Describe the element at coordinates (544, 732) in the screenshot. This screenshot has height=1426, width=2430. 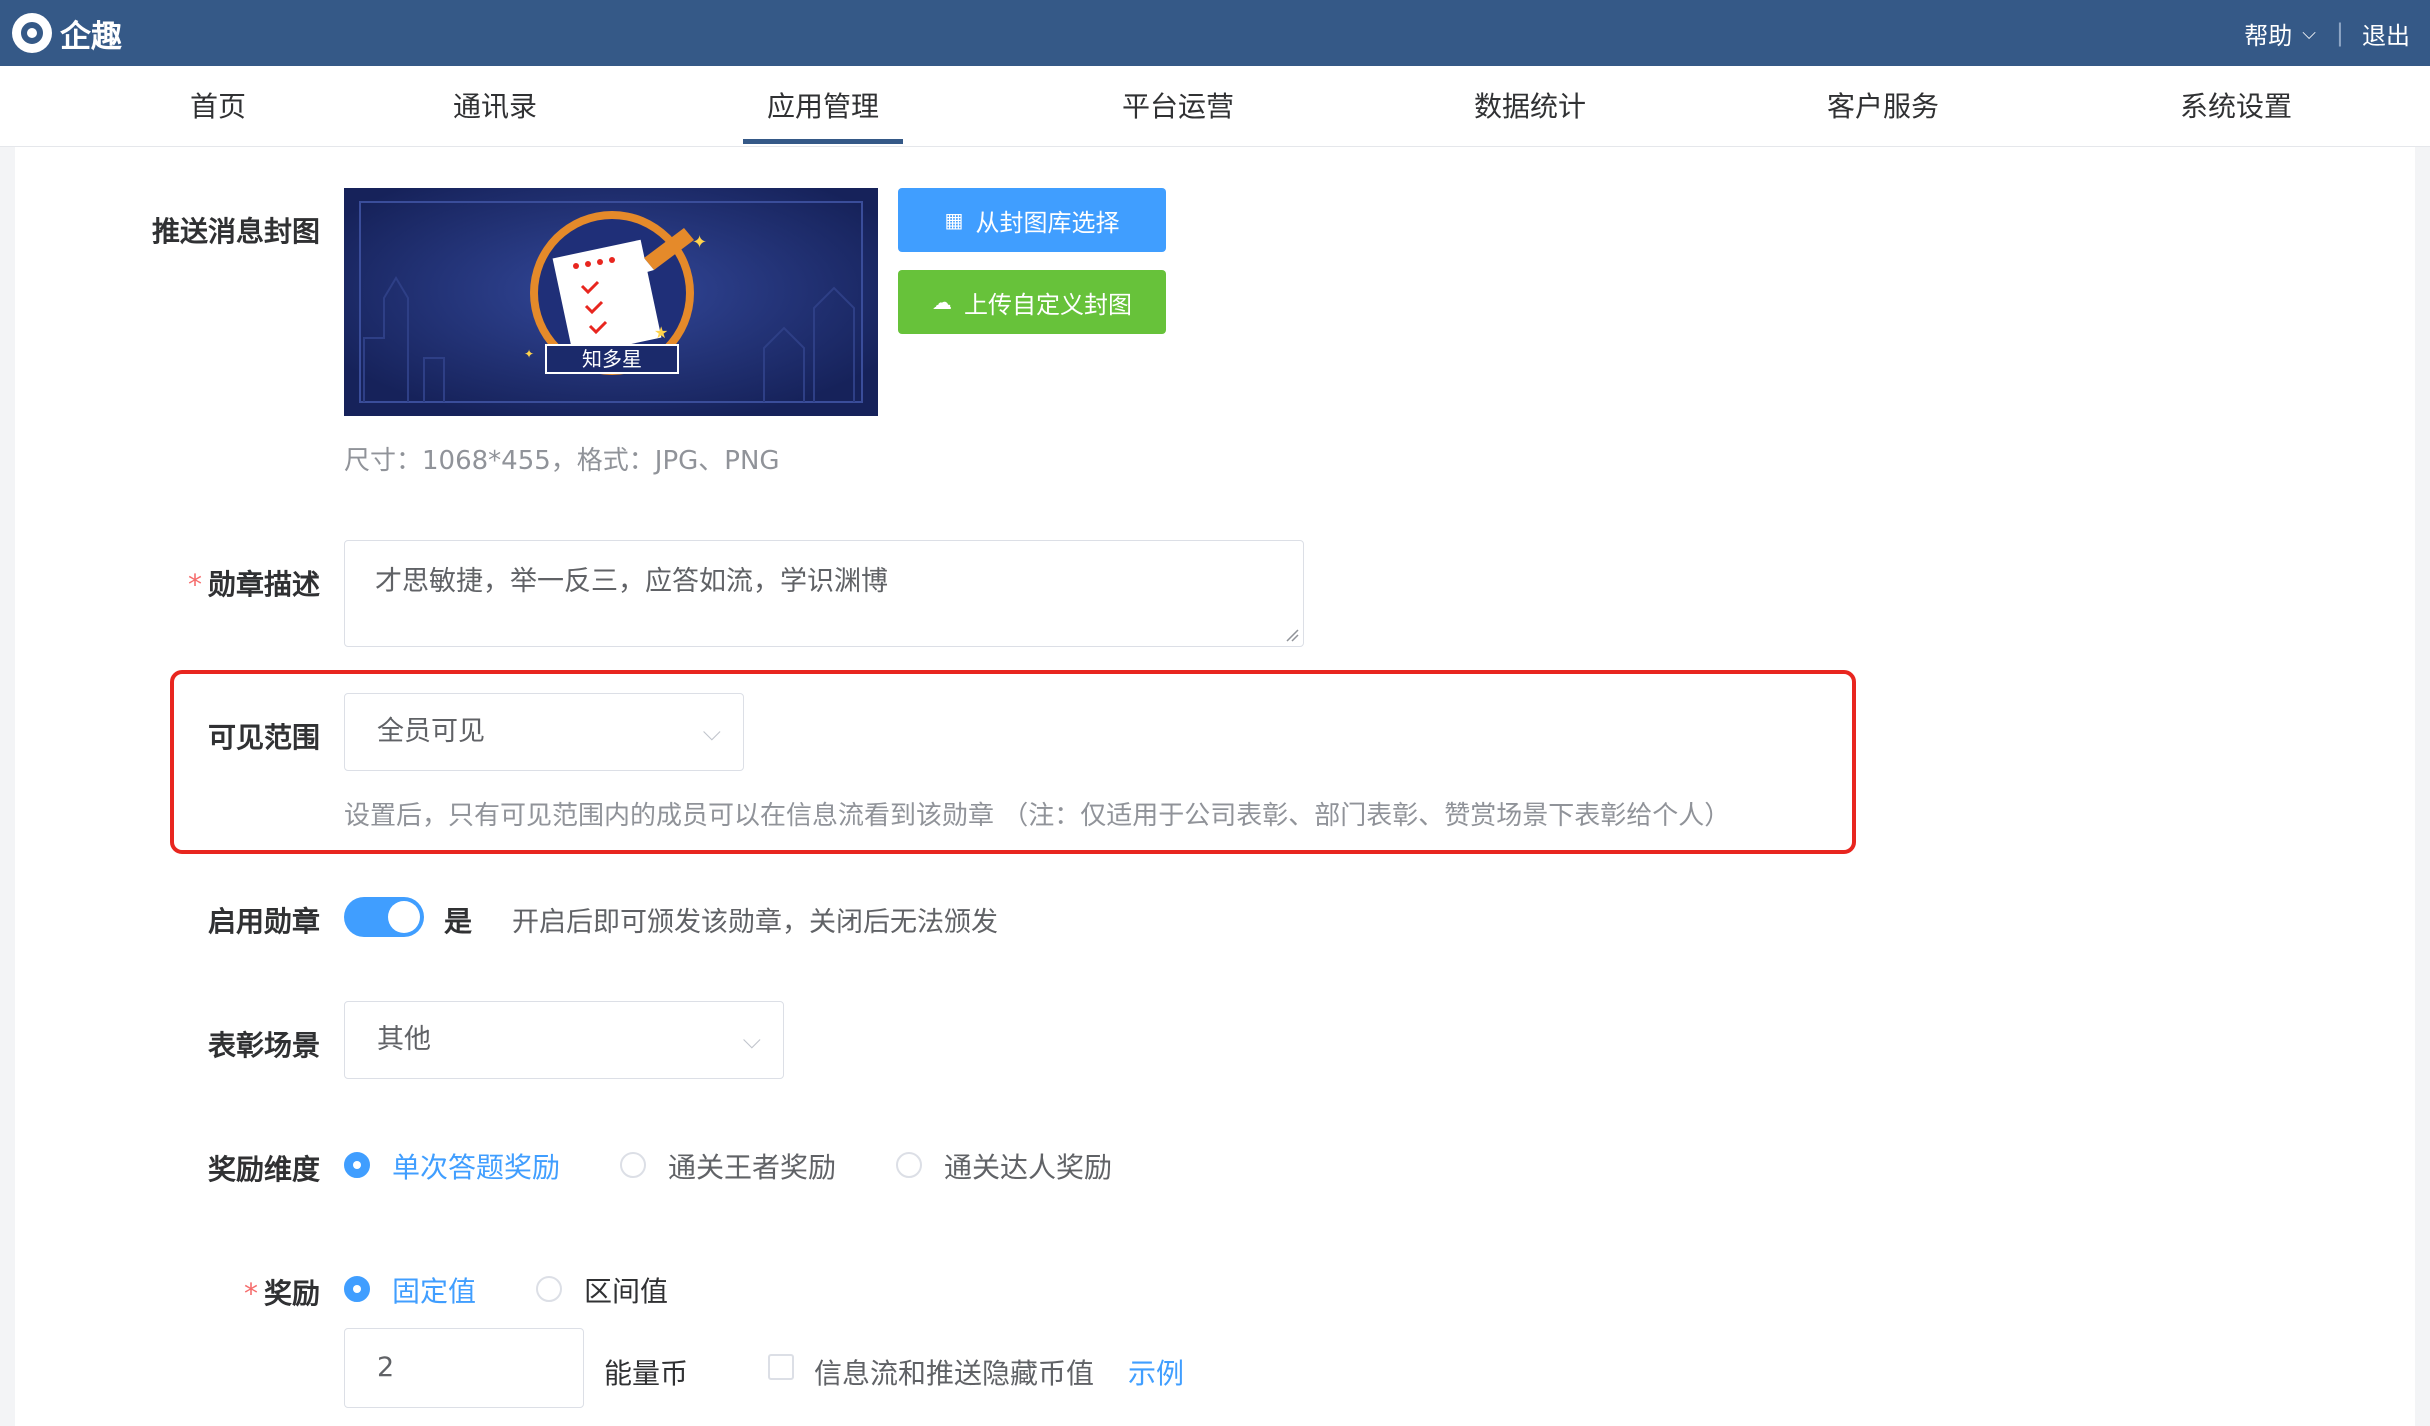
I see `visibility-select: 全员可见 ⌵` at that location.